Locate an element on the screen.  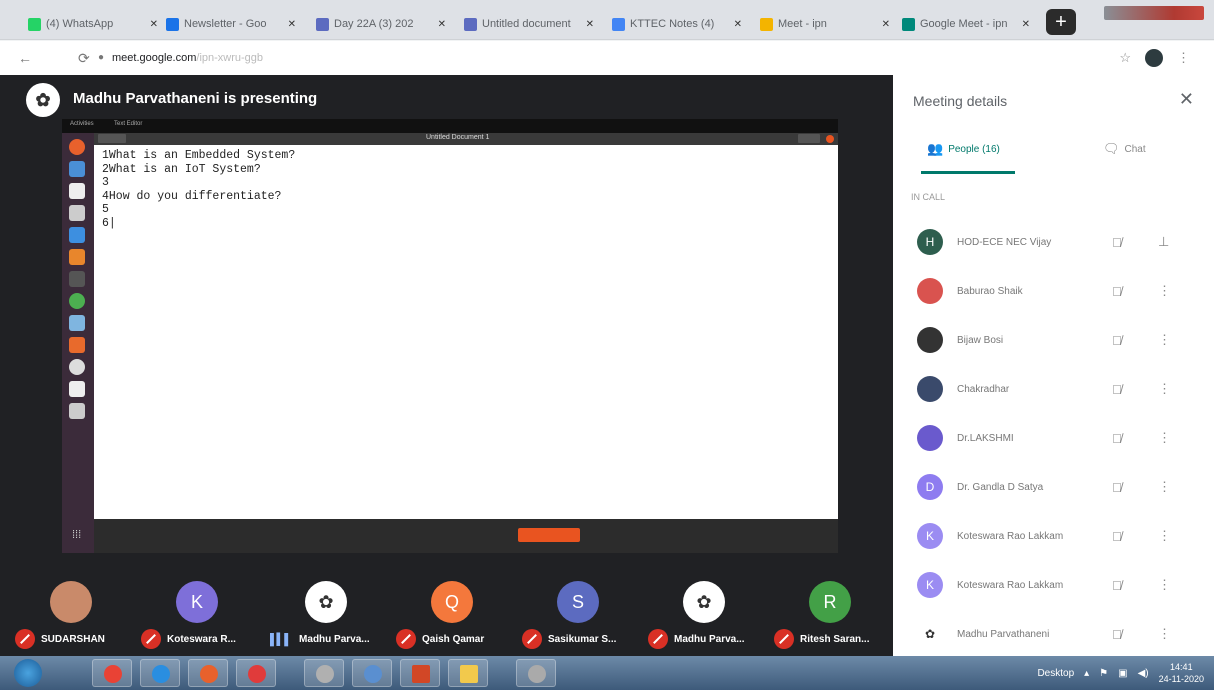
panel-title: Meeting details is located at coordinates (960, 101).